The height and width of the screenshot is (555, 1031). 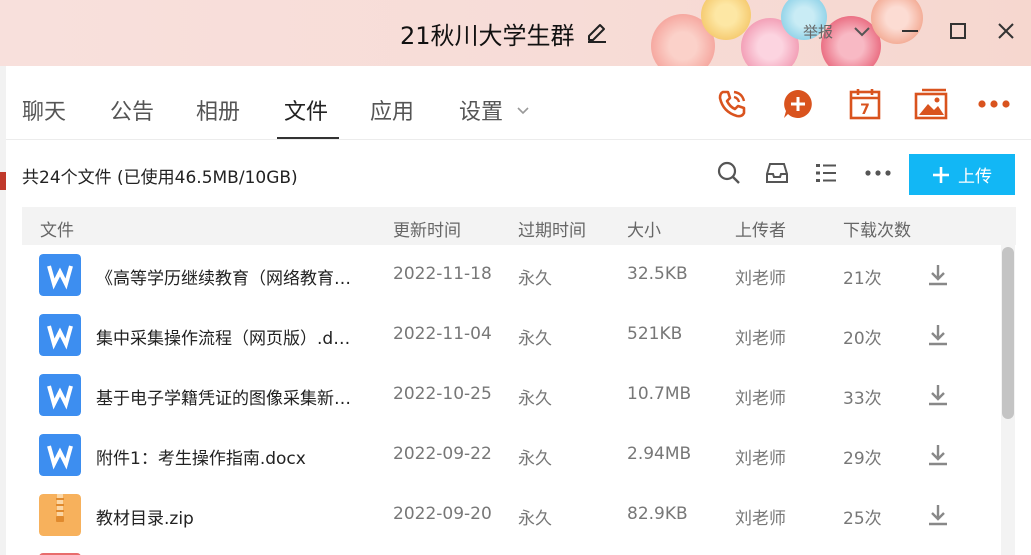 What do you see at coordinates (60, 515) in the screenshot?
I see `zip-file-icon` at bounding box center [60, 515].